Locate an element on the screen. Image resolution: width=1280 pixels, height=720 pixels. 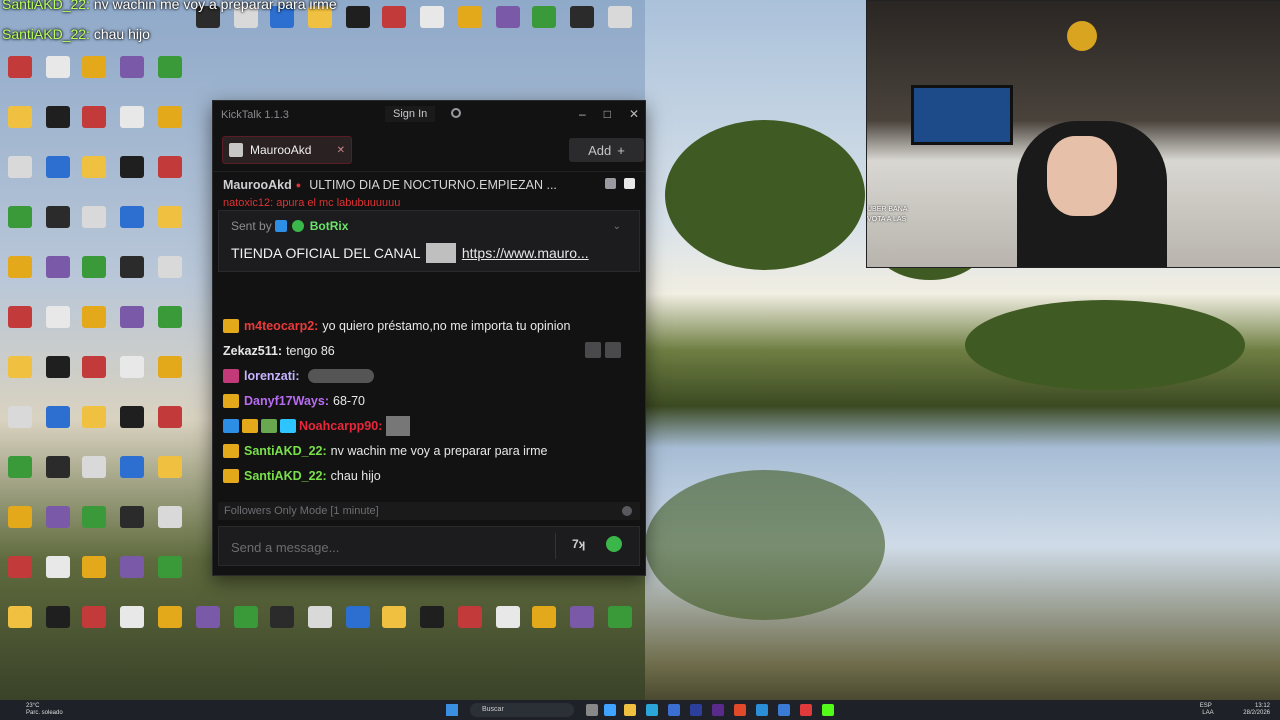
chat-username: SantiAKD_22: is located at coordinates (285, 476).